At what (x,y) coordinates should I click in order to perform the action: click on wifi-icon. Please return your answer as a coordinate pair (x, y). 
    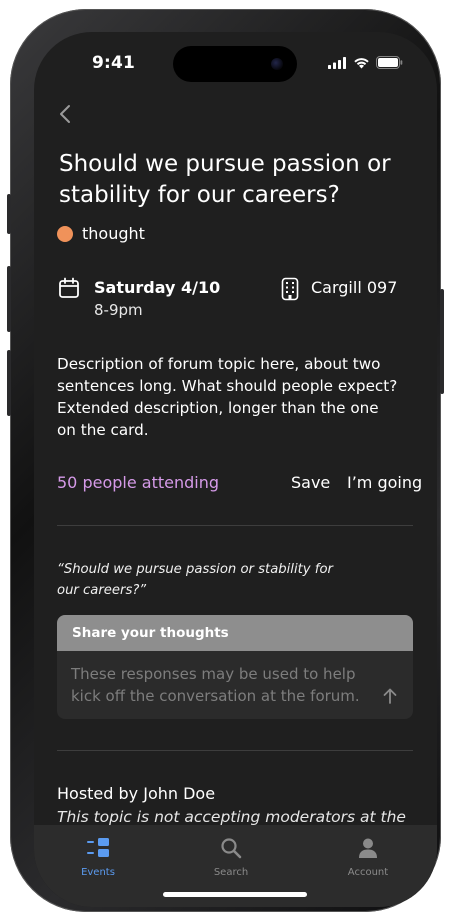
    Looking at the image, I should click on (361, 62).